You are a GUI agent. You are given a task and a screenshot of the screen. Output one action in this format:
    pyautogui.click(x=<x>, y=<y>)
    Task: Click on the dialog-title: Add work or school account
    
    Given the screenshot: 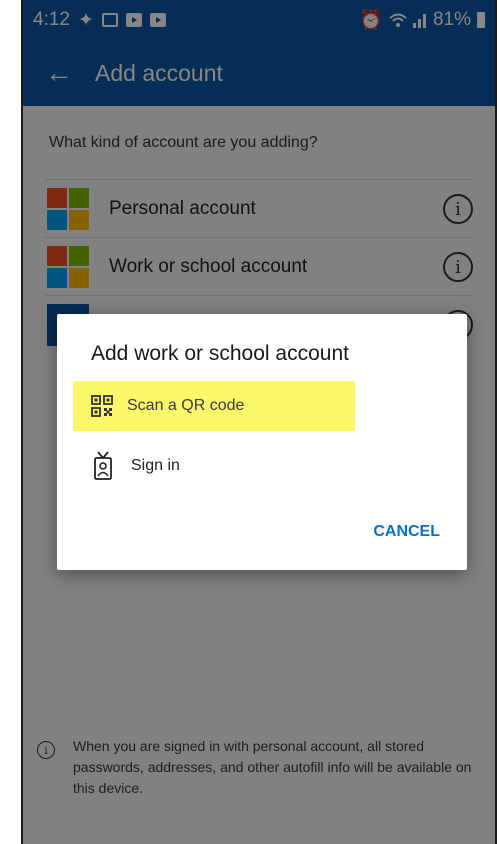 What is the action you would take?
    pyautogui.click(x=220, y=353)
    